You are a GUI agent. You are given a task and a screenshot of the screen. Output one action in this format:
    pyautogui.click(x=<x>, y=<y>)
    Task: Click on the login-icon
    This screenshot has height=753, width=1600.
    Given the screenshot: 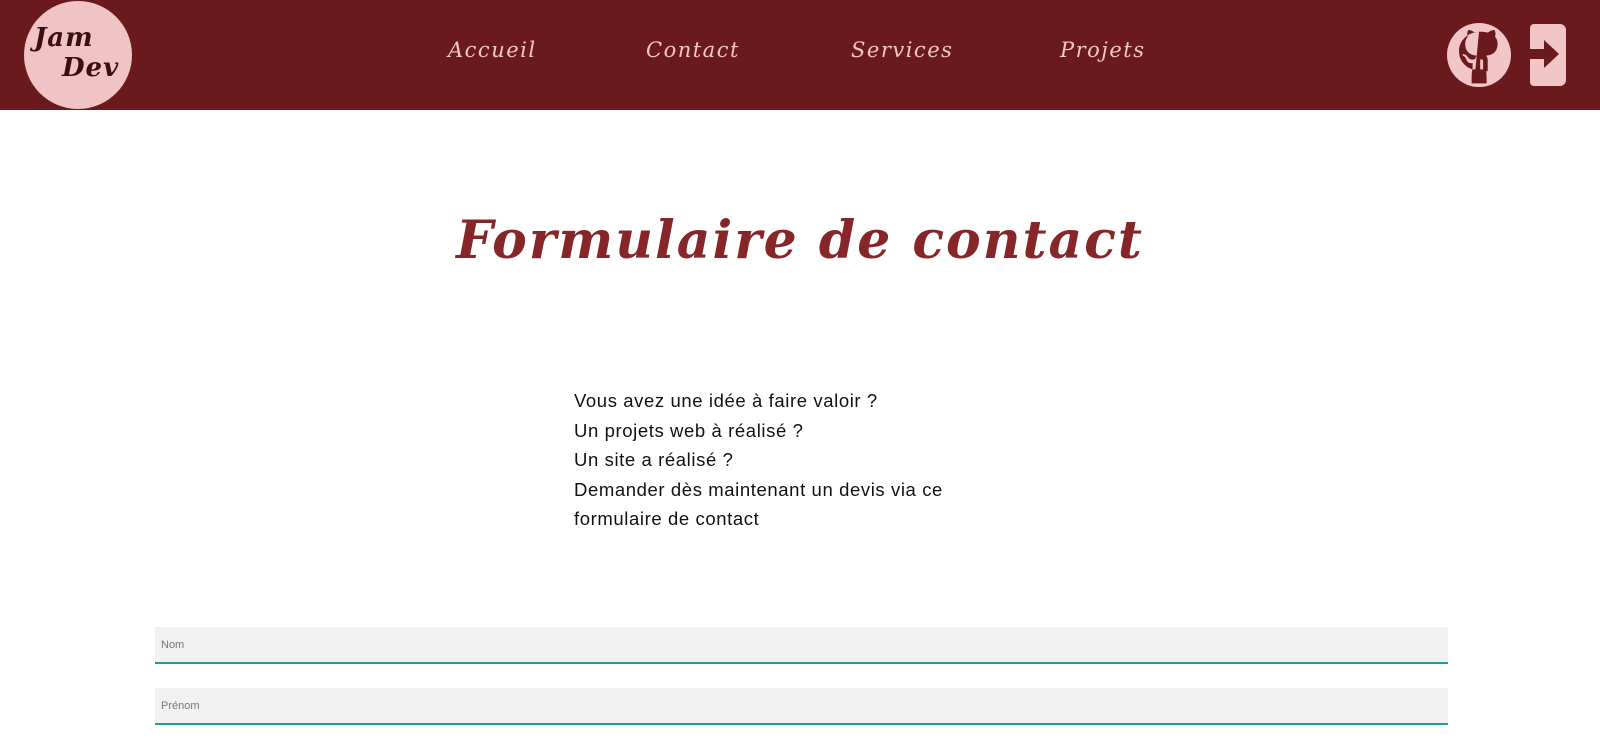 What is the action you would take?
    pyautogui.click(x=1546, y=55)
    